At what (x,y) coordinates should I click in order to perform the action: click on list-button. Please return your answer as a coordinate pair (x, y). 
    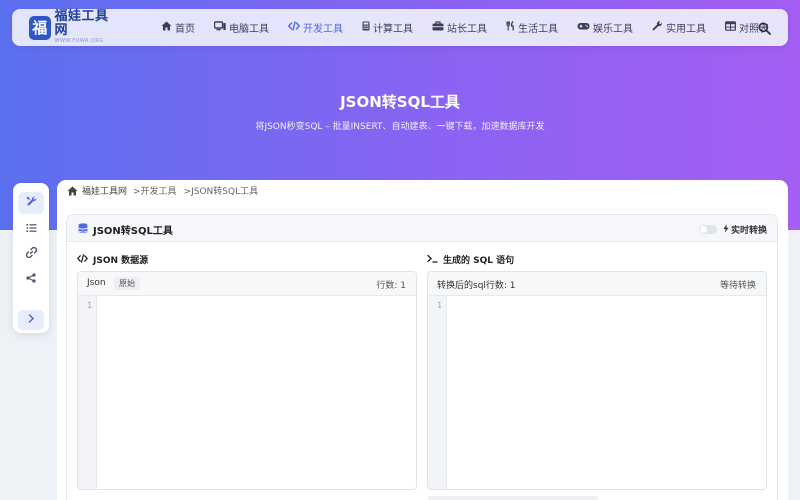
    Looking at the image, I should click on (31, 229).